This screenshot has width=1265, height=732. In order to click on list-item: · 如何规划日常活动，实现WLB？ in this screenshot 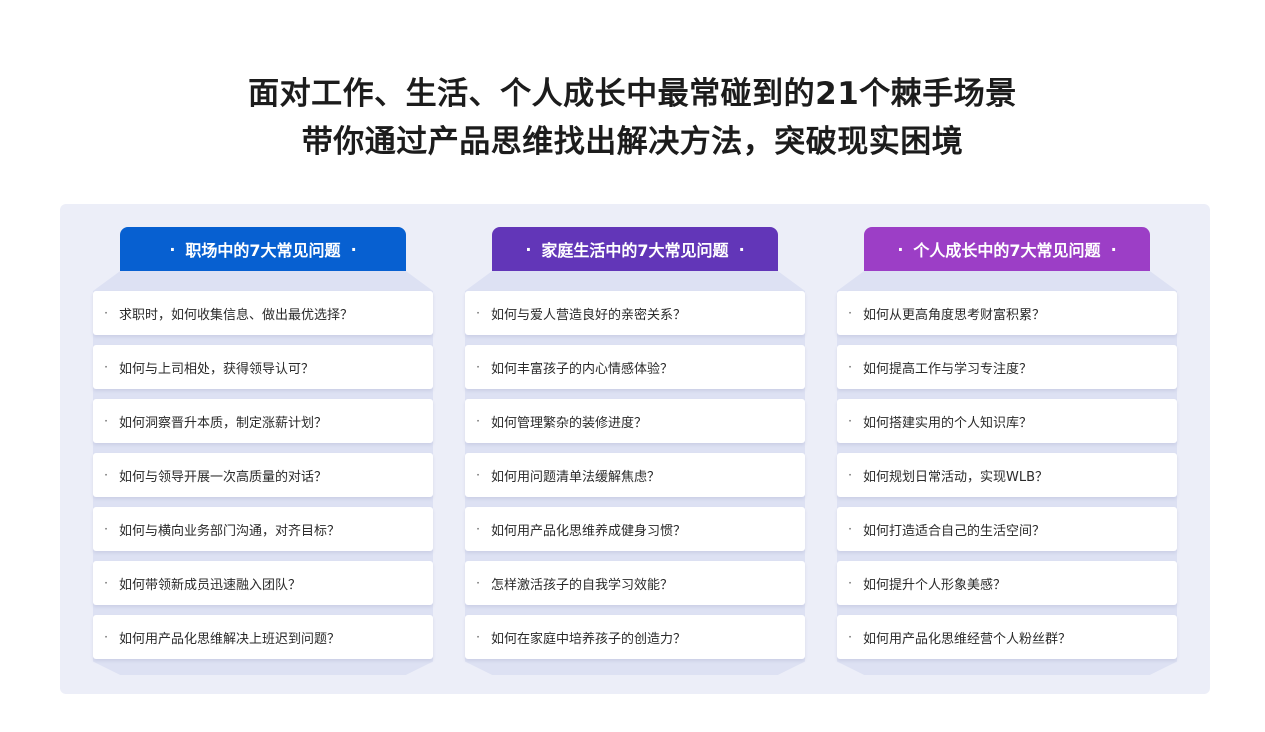, I will do `click(1007, 475)`.